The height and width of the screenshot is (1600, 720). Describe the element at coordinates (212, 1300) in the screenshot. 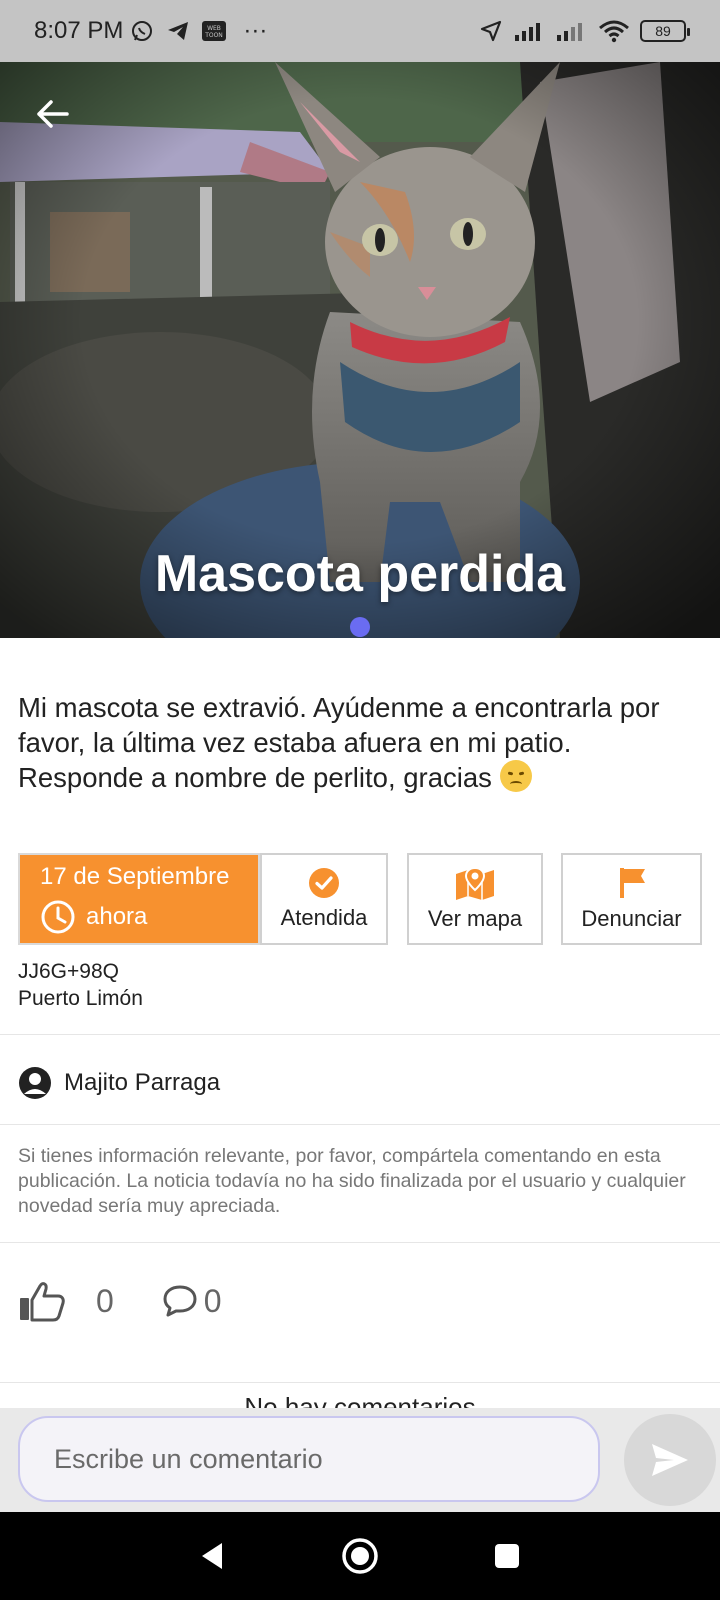

I see `comment-count: 0` at that location.